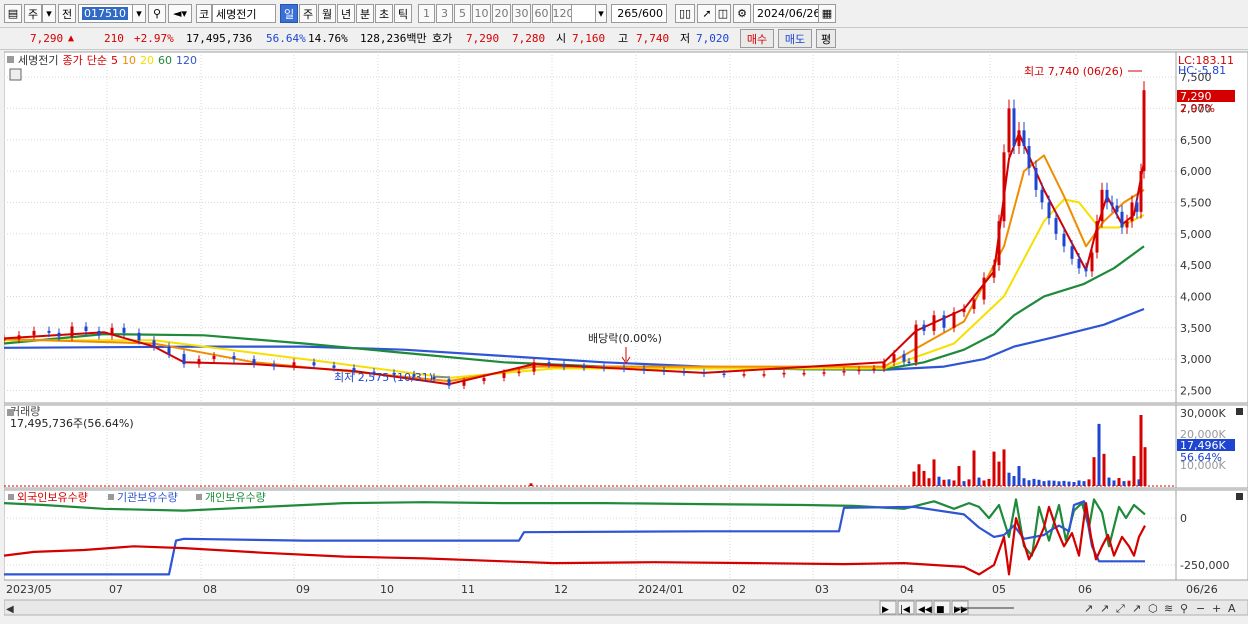  What do you see at coordinates (1232, 608) in the screenshot?
I see `tool-icon-9: A` at bounding box center [1232, 608].